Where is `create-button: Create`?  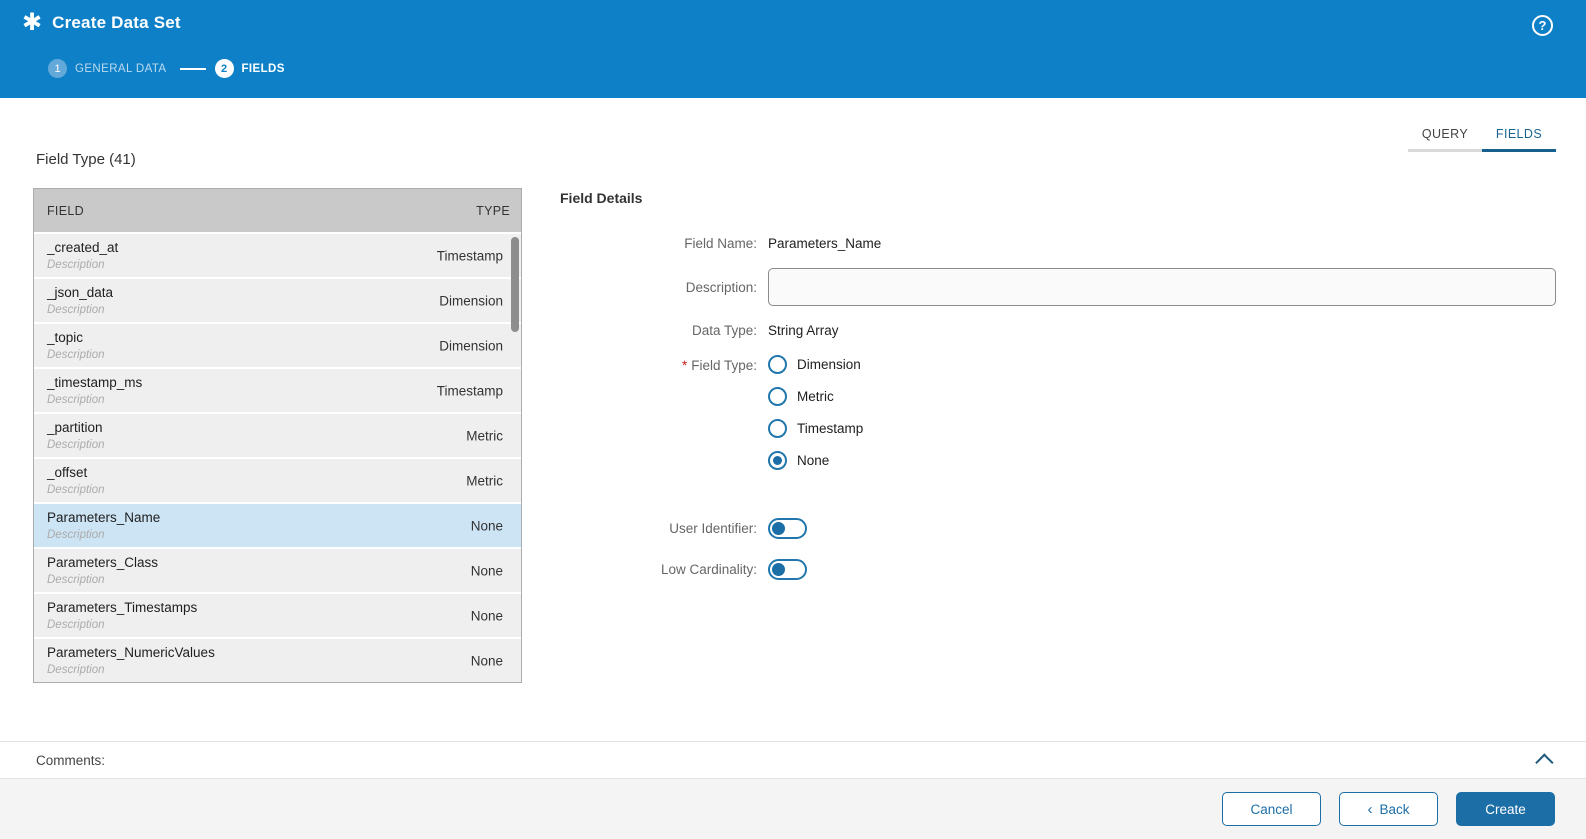 create-button: Create is located at coordinates (1505, 809).